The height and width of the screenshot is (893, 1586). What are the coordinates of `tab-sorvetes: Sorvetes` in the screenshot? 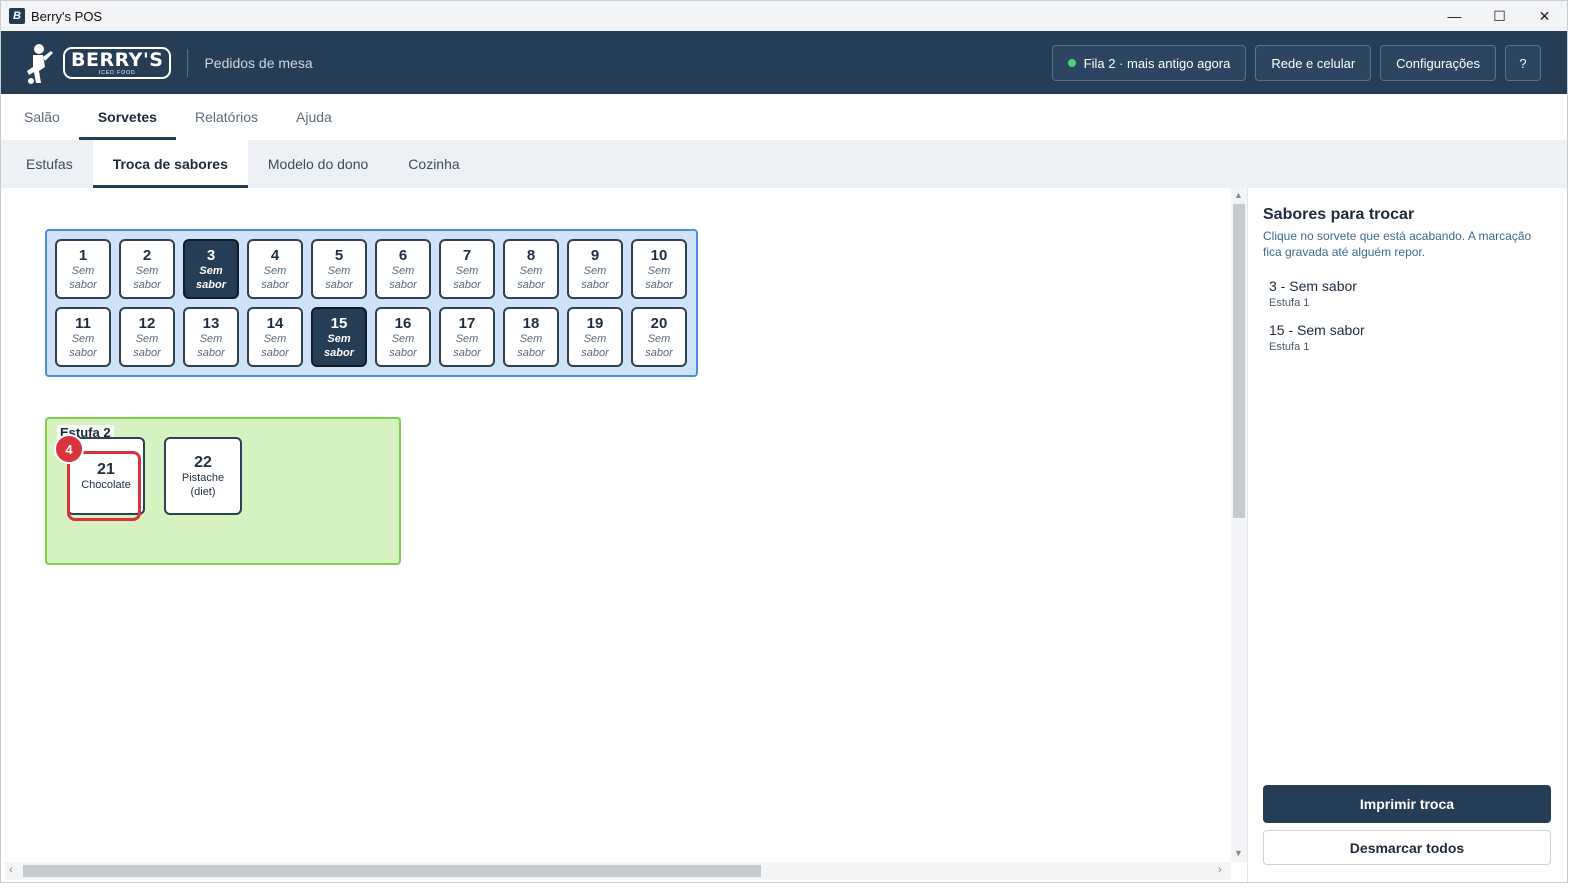 It's located at (127, 117).